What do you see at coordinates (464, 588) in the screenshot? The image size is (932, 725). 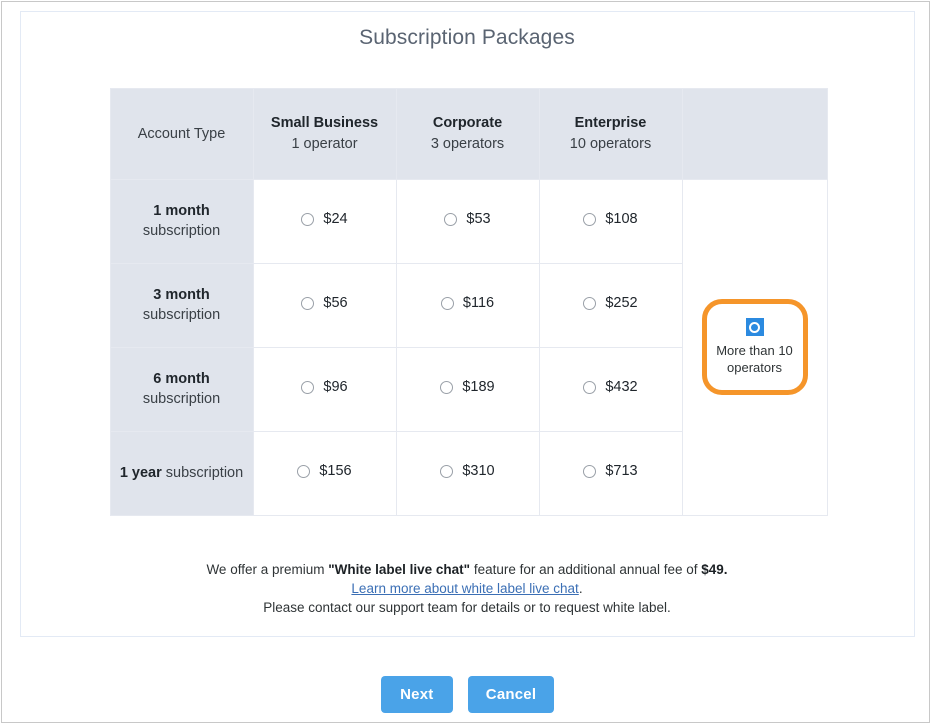 I see `learn-more-link: Learn more about white label live chat` at bounding box center [464, 588].